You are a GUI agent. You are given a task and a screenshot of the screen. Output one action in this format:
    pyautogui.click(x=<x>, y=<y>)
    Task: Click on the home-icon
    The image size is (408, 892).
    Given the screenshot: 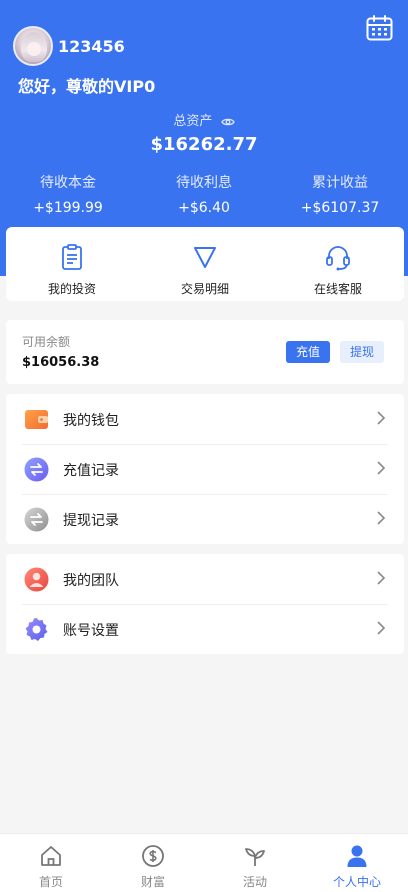 What is the action you would take?
    pyautogui.click(x=51, y=856)
    